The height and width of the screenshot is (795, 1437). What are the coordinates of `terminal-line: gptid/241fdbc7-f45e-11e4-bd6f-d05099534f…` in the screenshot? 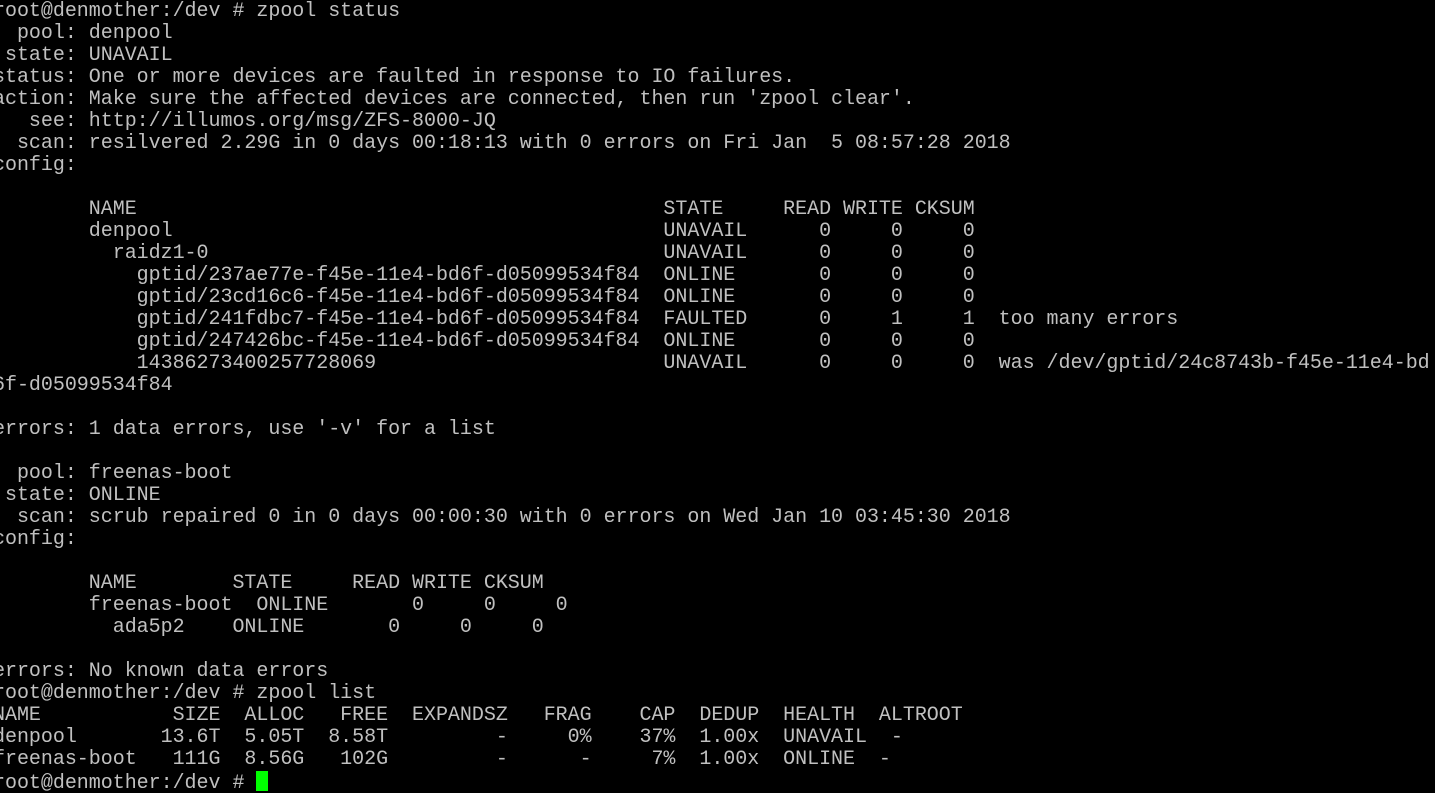 It's located at (589, 319).